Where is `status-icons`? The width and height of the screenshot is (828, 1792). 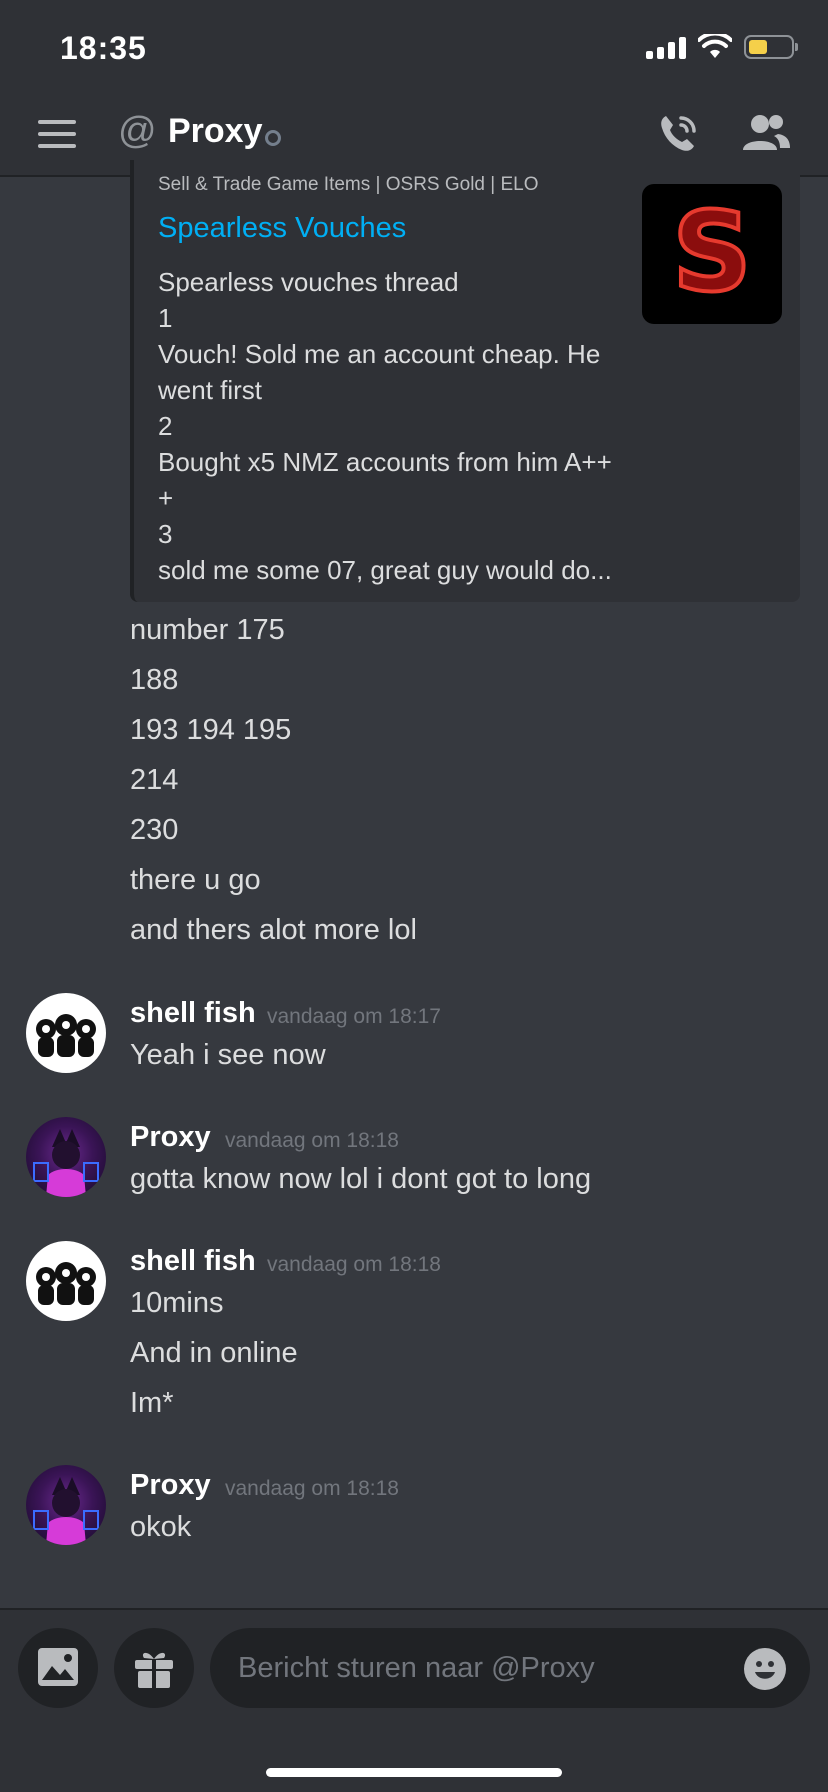 status-icons is located at coordinates (722, 47).